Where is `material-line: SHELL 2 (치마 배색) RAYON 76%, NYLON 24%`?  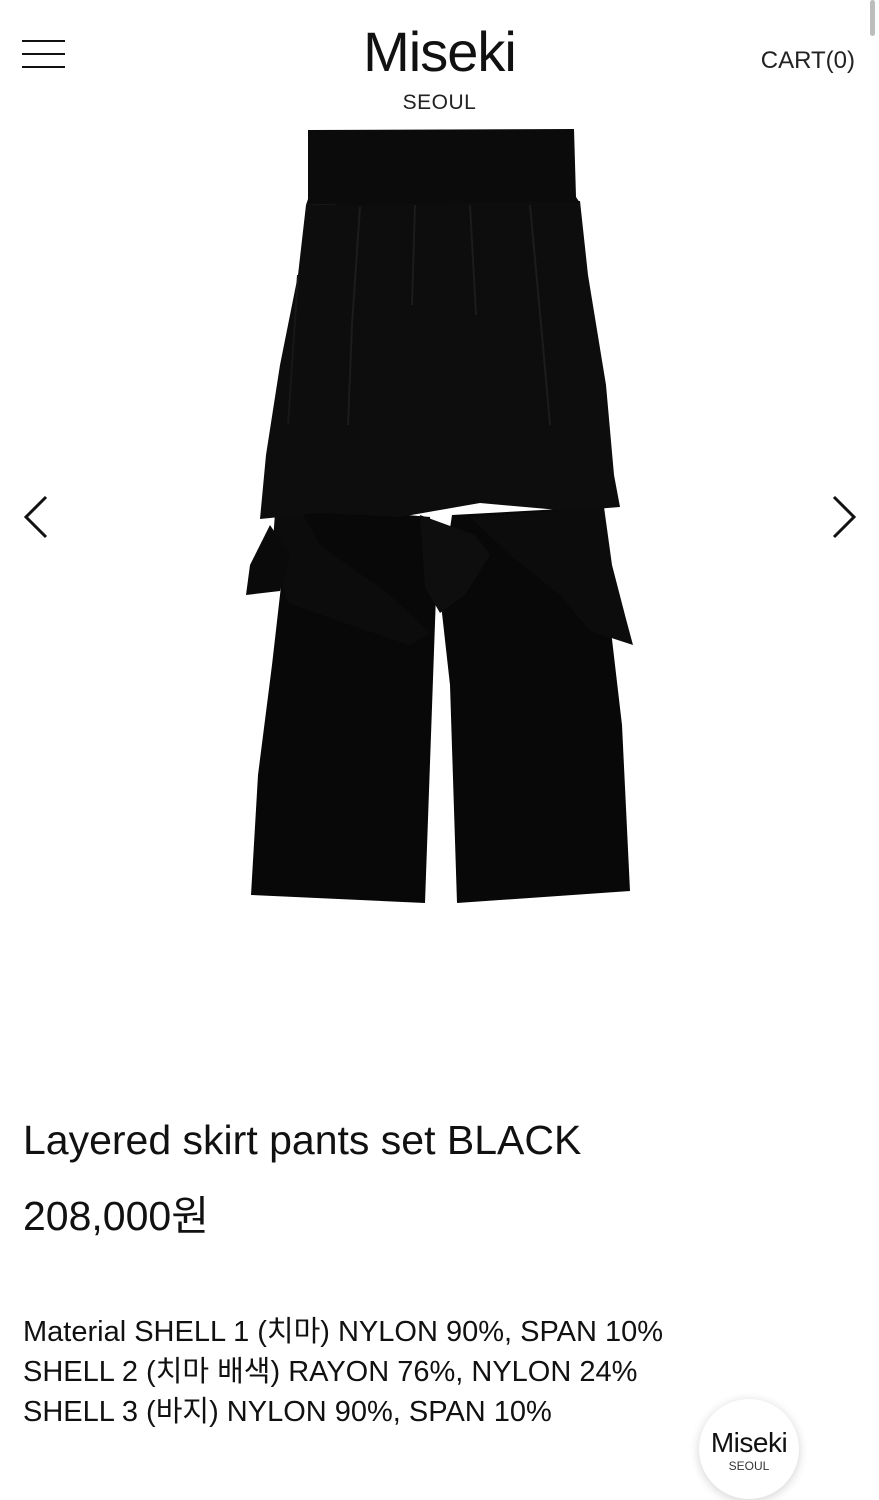
material-line: SHELL 2 (치마 배색) RAYON 76%, NYLON 24% is located at coordinates (330, 1372).